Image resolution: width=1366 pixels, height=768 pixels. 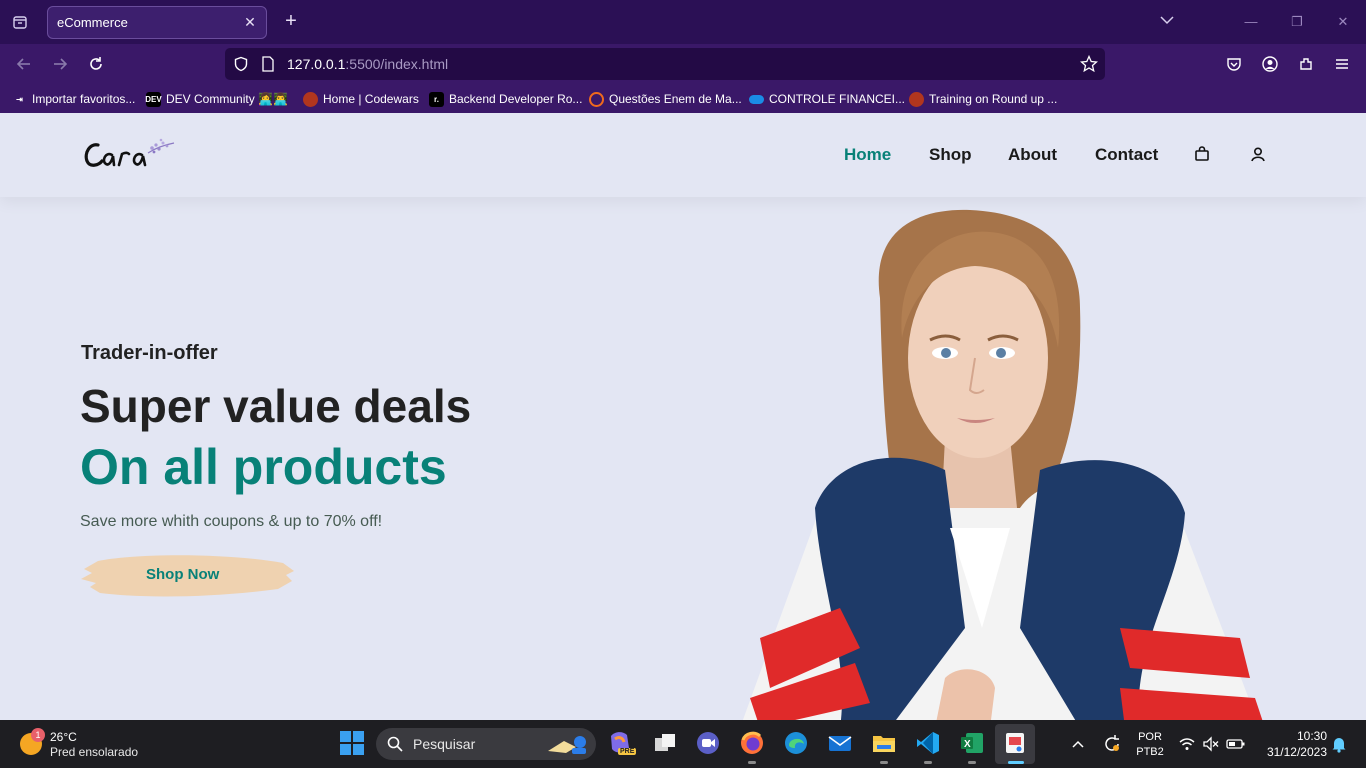 What do you see at coordinates (444, 744) in the screenshot?
I see `search-label: Pesquisar` at bounding box center [444, 744].